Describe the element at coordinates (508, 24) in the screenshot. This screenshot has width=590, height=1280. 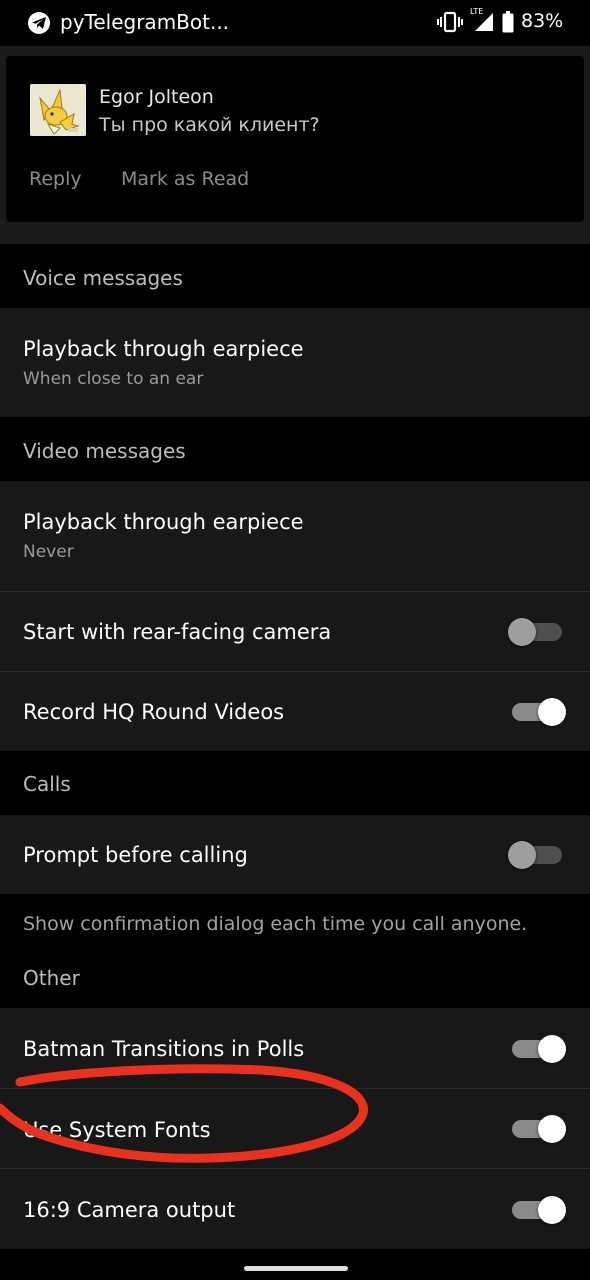
I see `battery-icon` at that location.